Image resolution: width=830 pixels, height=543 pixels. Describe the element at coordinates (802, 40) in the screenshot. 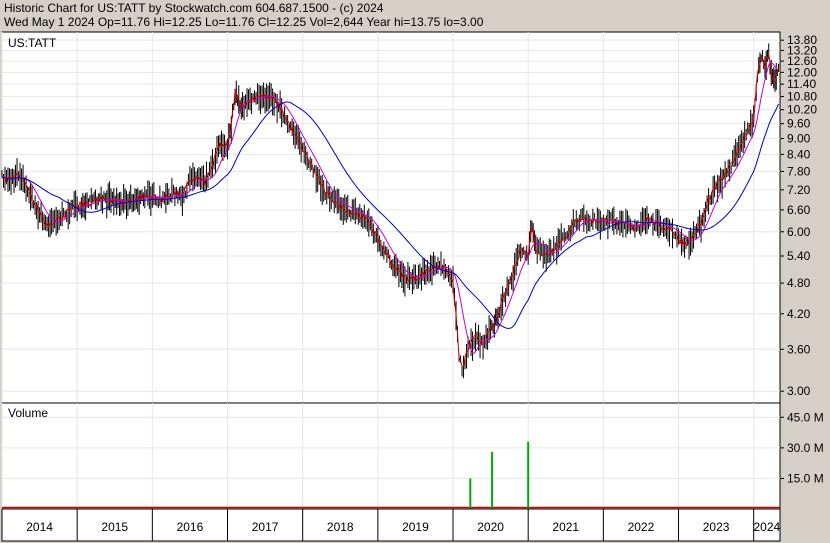

I see `price-tick-label: 13.80` at that location.